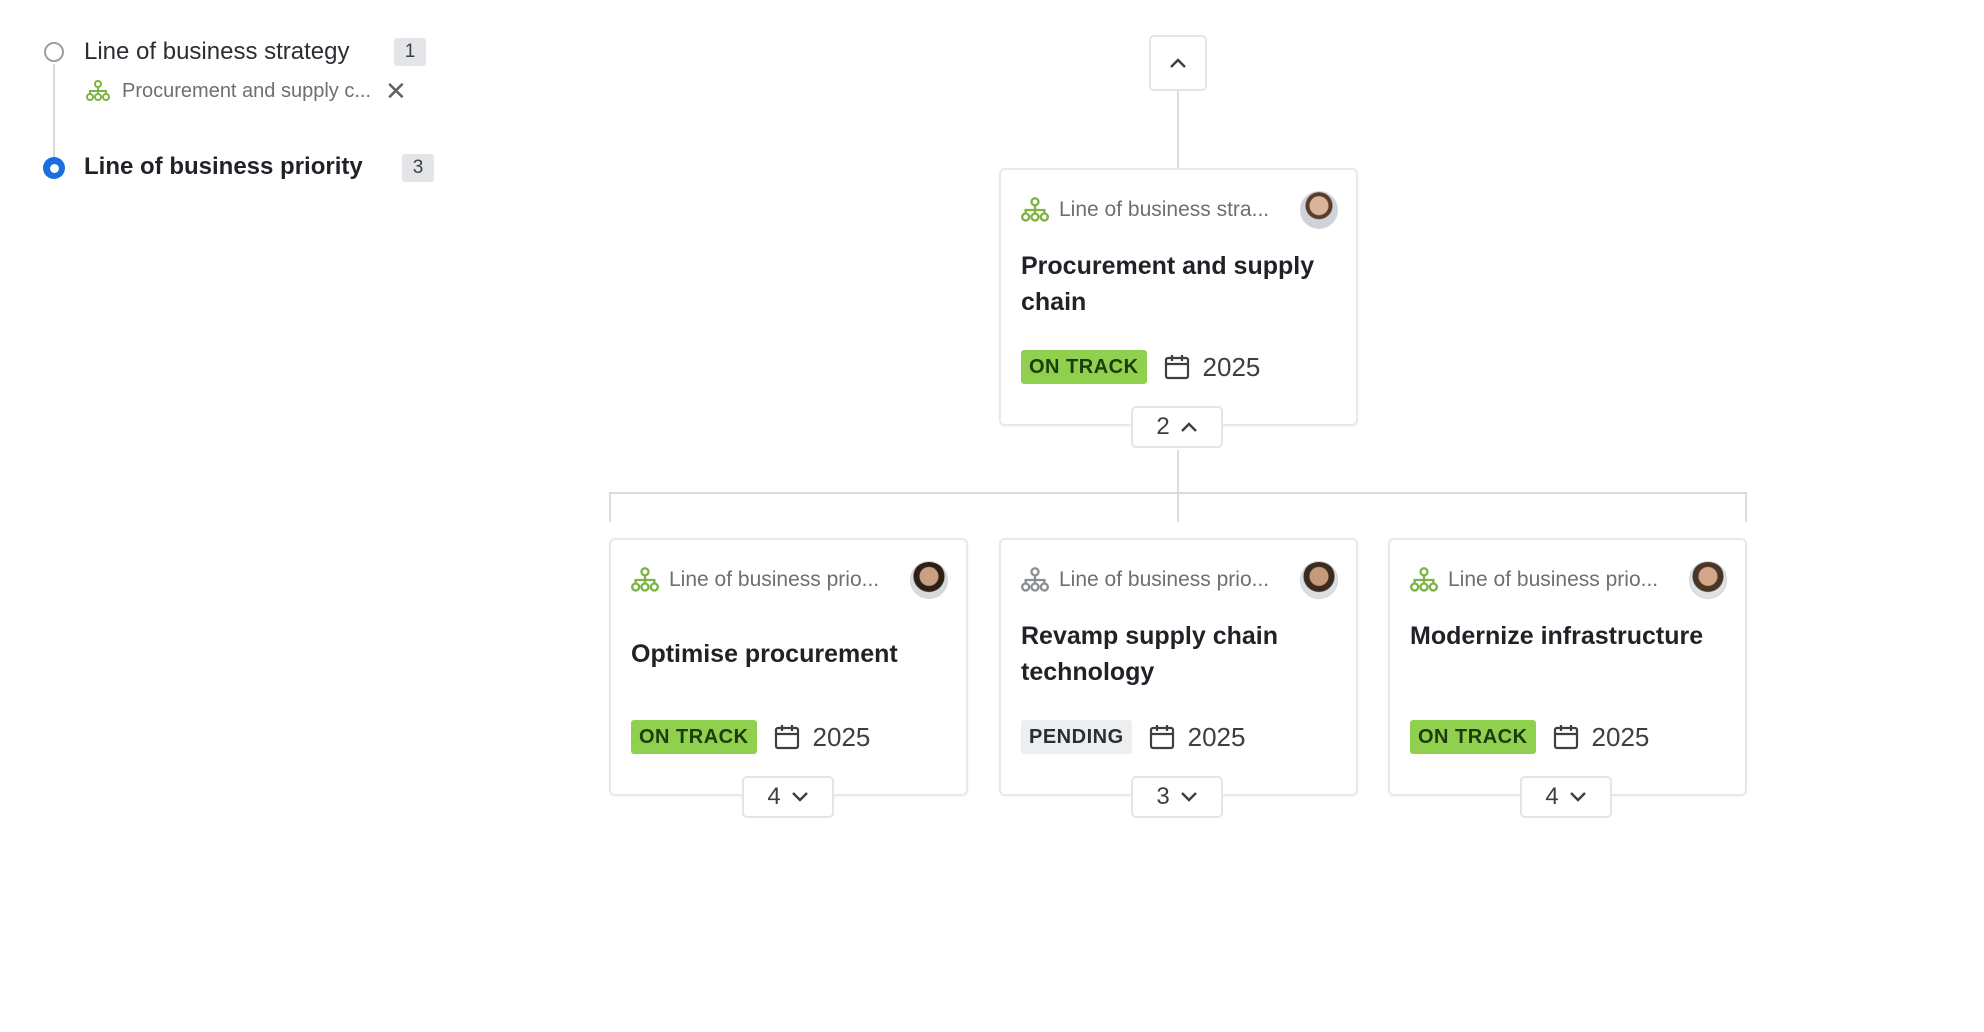 Image resolution: width=1984 pixels, height=1032 pixels. What do you see at coordinates (223, 167) in the screenshot?
I see `level-label-priority: Line of business priority` at bounding box center [223, 167].